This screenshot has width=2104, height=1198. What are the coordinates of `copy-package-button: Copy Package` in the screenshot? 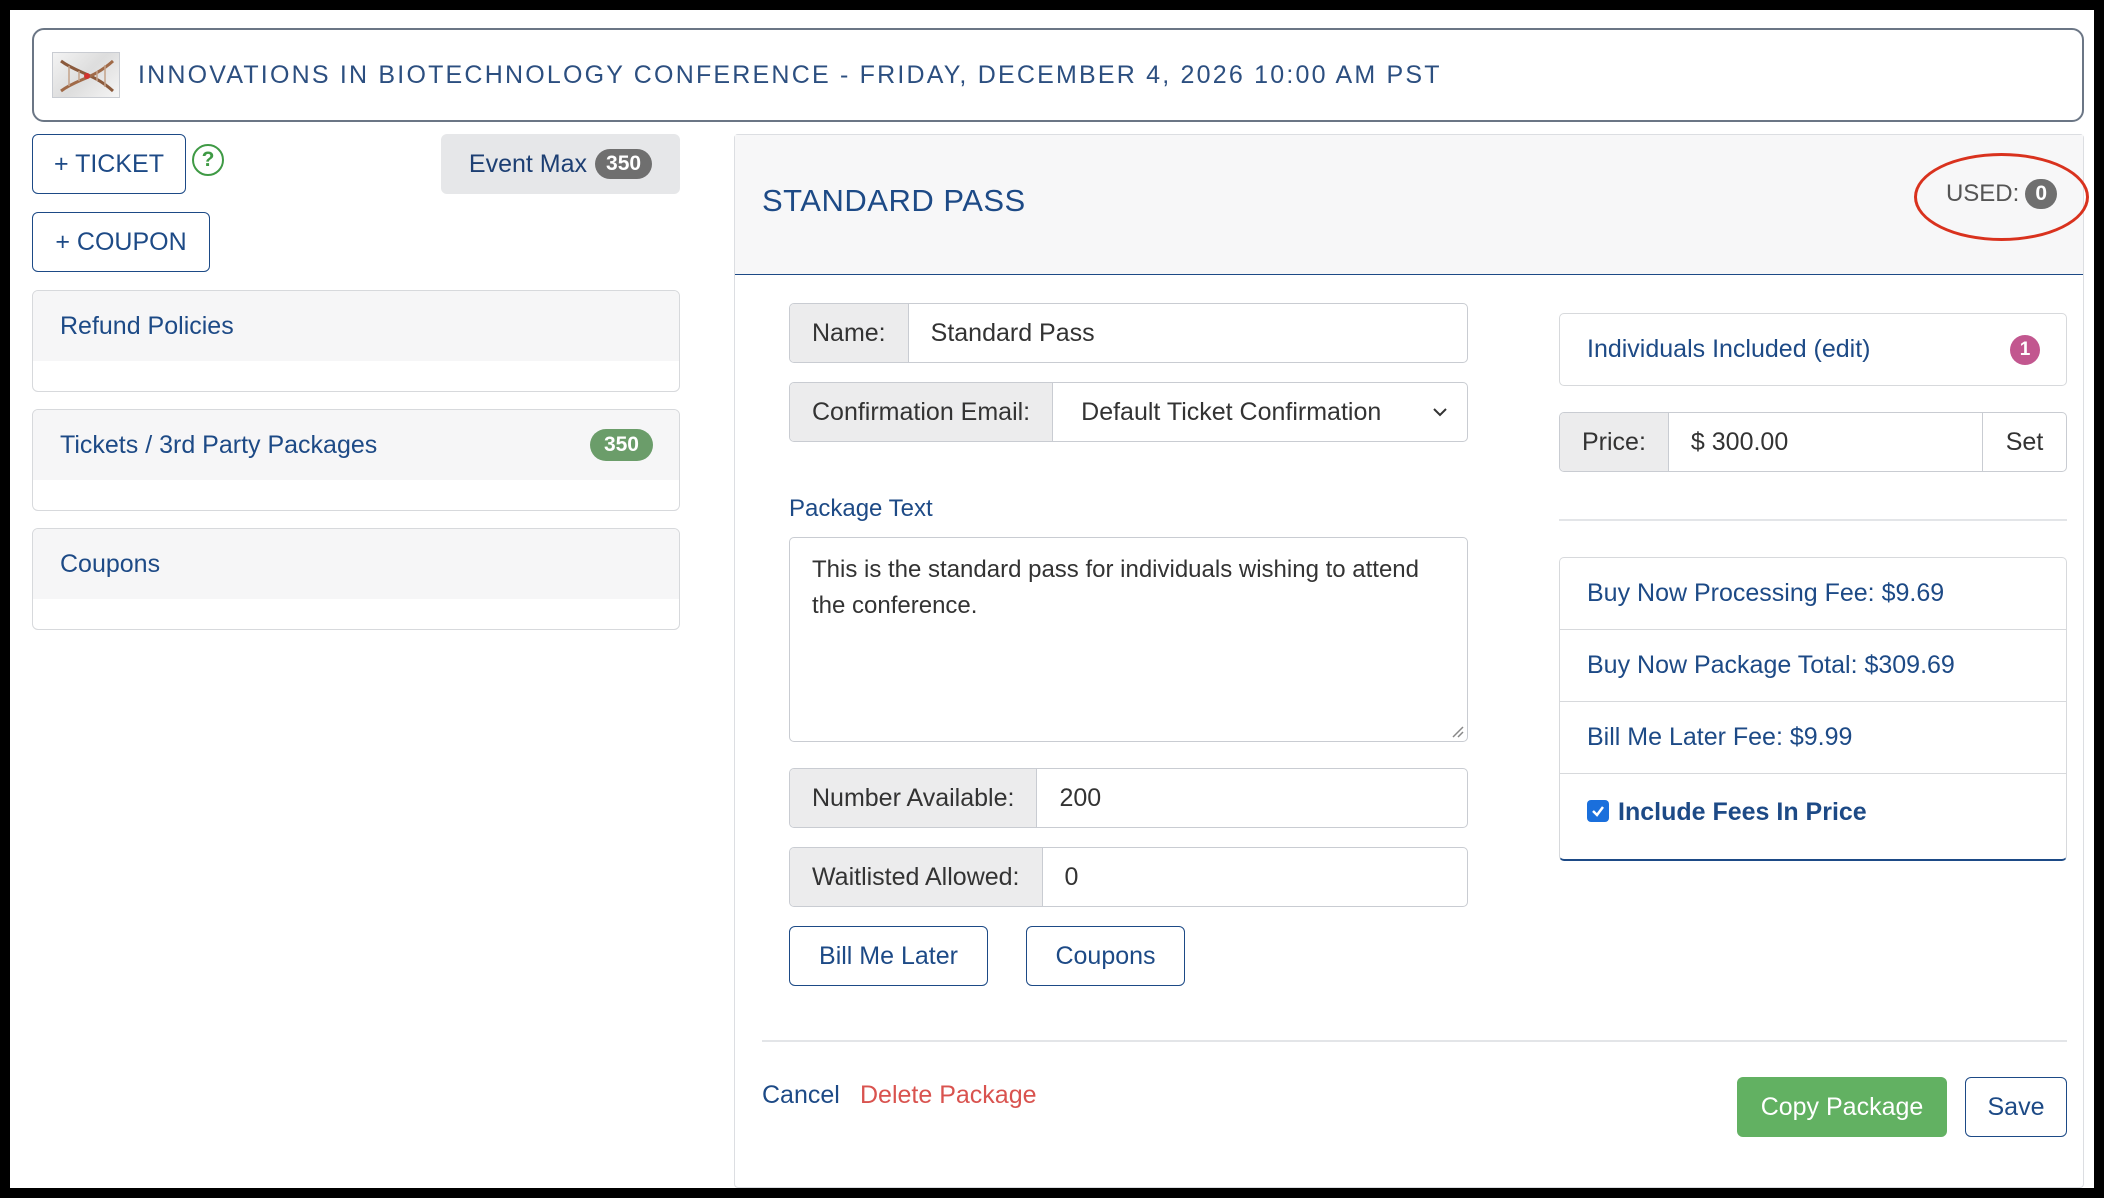 It's located at (1842, 1107).